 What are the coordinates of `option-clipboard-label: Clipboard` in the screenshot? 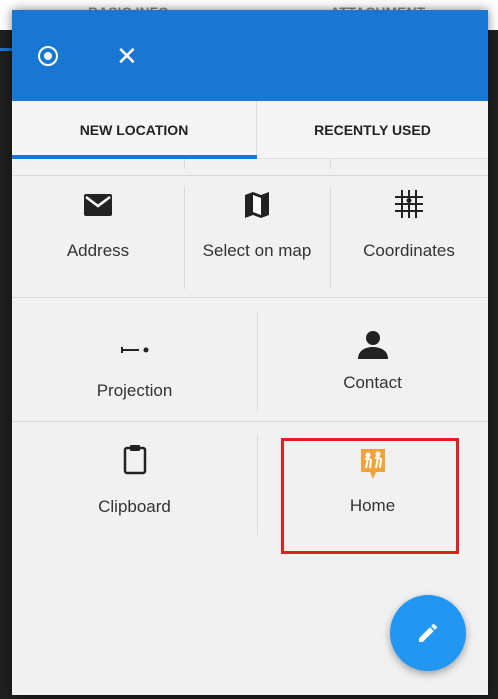 It's located at (134, 506).